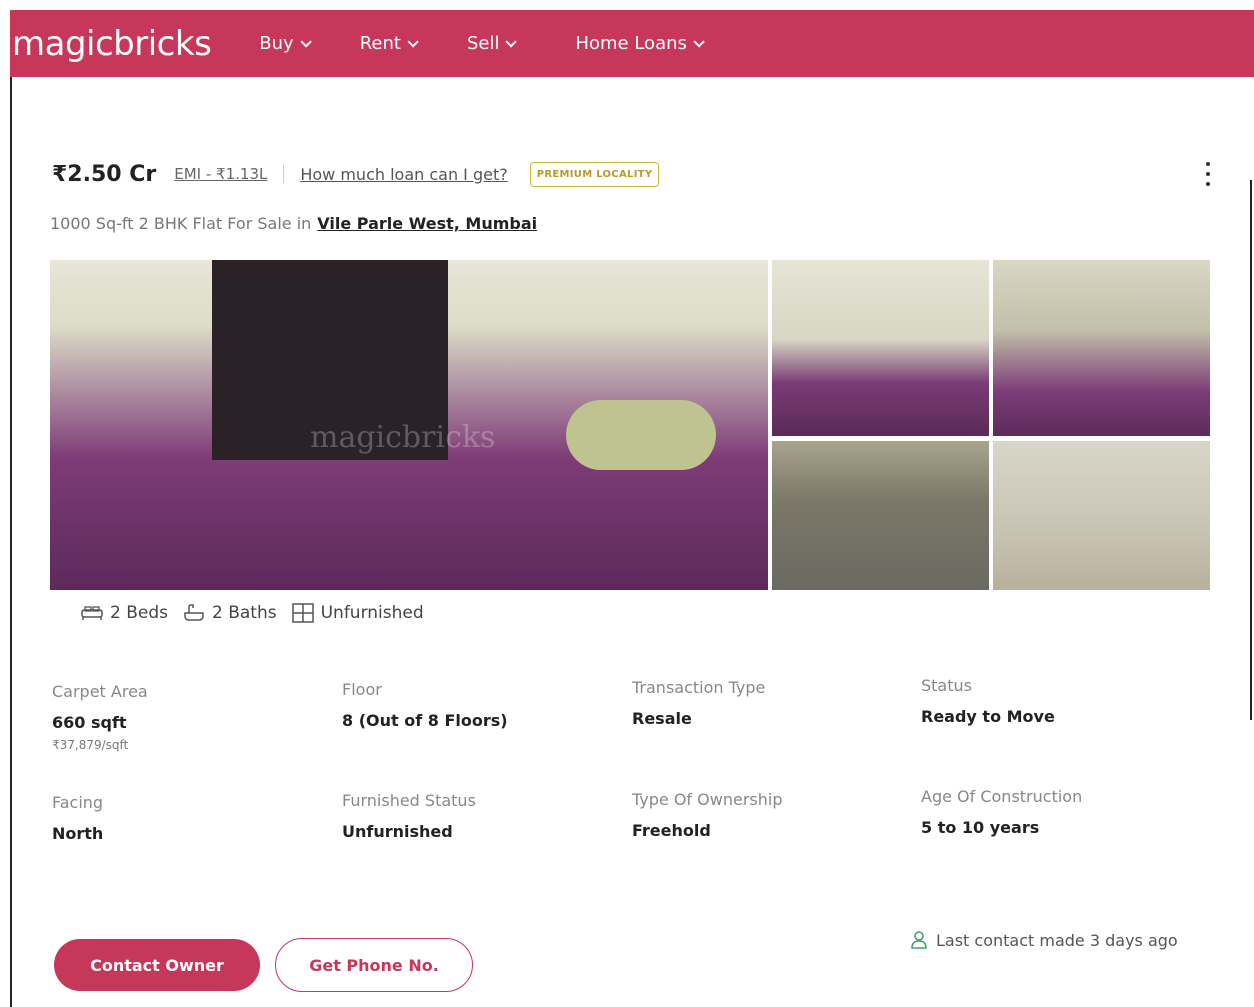  I want to click on nav-sell: Sell, so click(492, 43).